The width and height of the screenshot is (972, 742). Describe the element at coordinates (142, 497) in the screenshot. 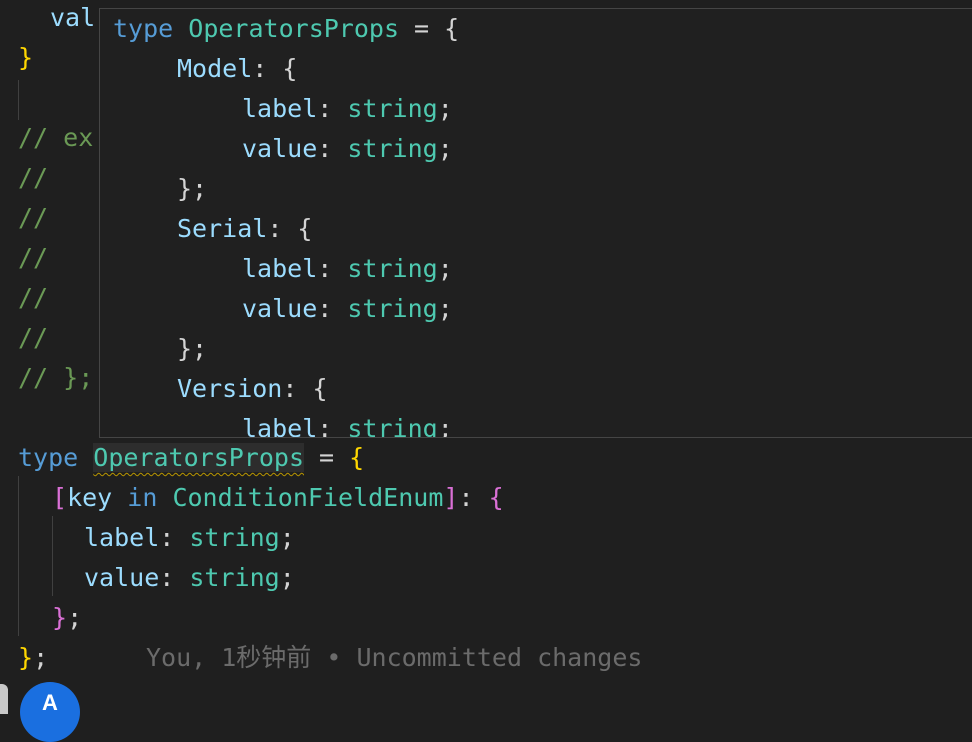

I see `code-token: in` at that location.